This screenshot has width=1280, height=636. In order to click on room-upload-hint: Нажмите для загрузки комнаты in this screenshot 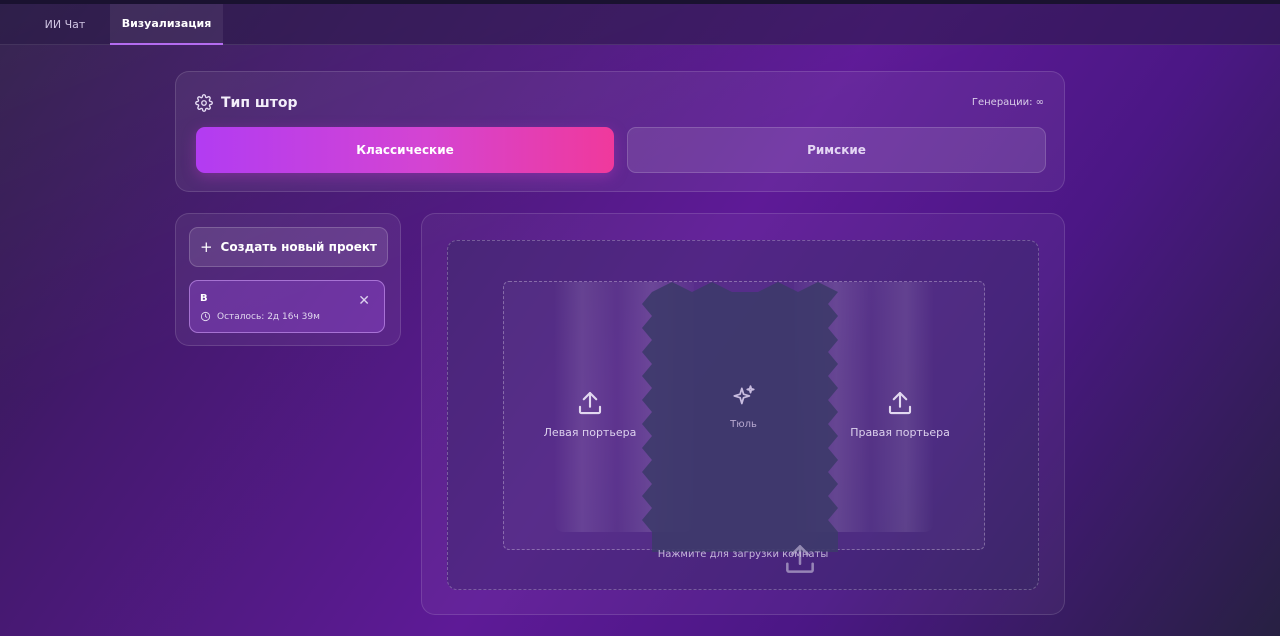, I will do `click(743, 554)`.